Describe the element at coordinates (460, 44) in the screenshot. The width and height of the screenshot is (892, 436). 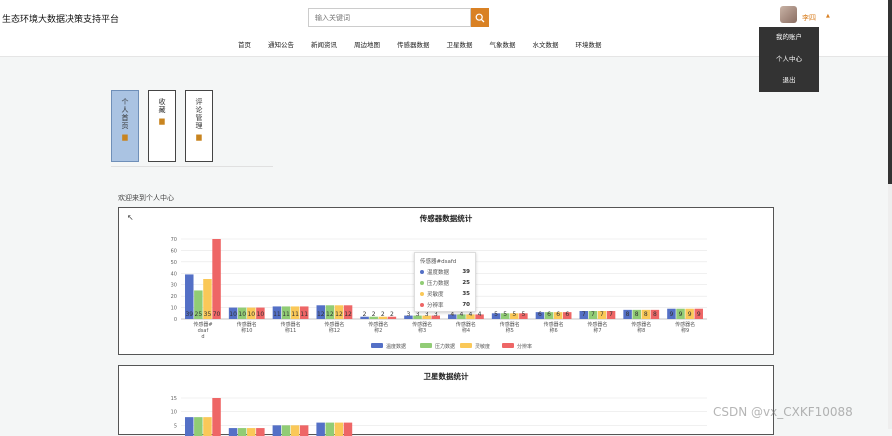
I see `nav-item-satellite: 卫星数据` at that location.